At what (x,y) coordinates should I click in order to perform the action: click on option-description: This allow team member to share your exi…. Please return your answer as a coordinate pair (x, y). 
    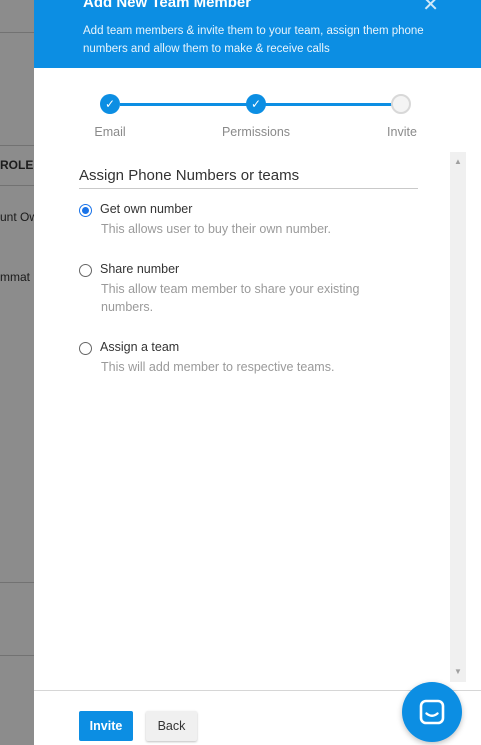
    Looking at the image, I should click on (230, 298).